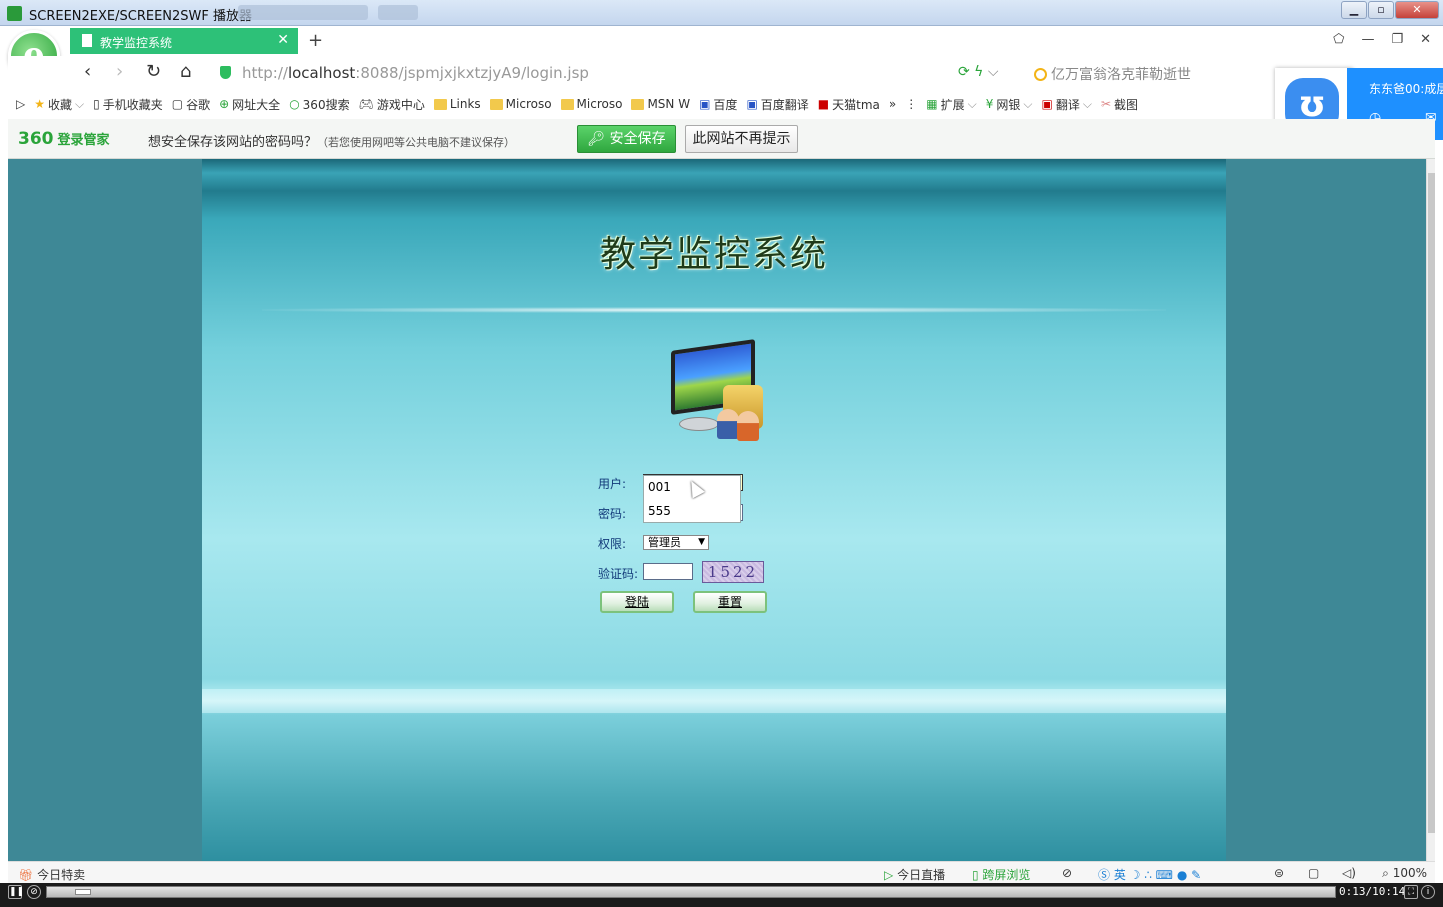 This screenshot has width=1443, height=907. What do you see at coordinates (612, 484) in the screenshot?
I see `user-label: 用户:` at bounding box center [612, 484].